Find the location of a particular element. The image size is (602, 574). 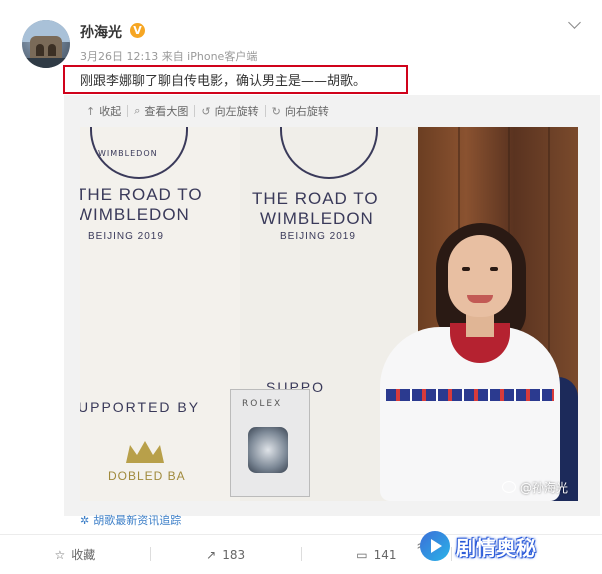

road-line1-left: THE ROAD TO is located at coordinates (141, 194).